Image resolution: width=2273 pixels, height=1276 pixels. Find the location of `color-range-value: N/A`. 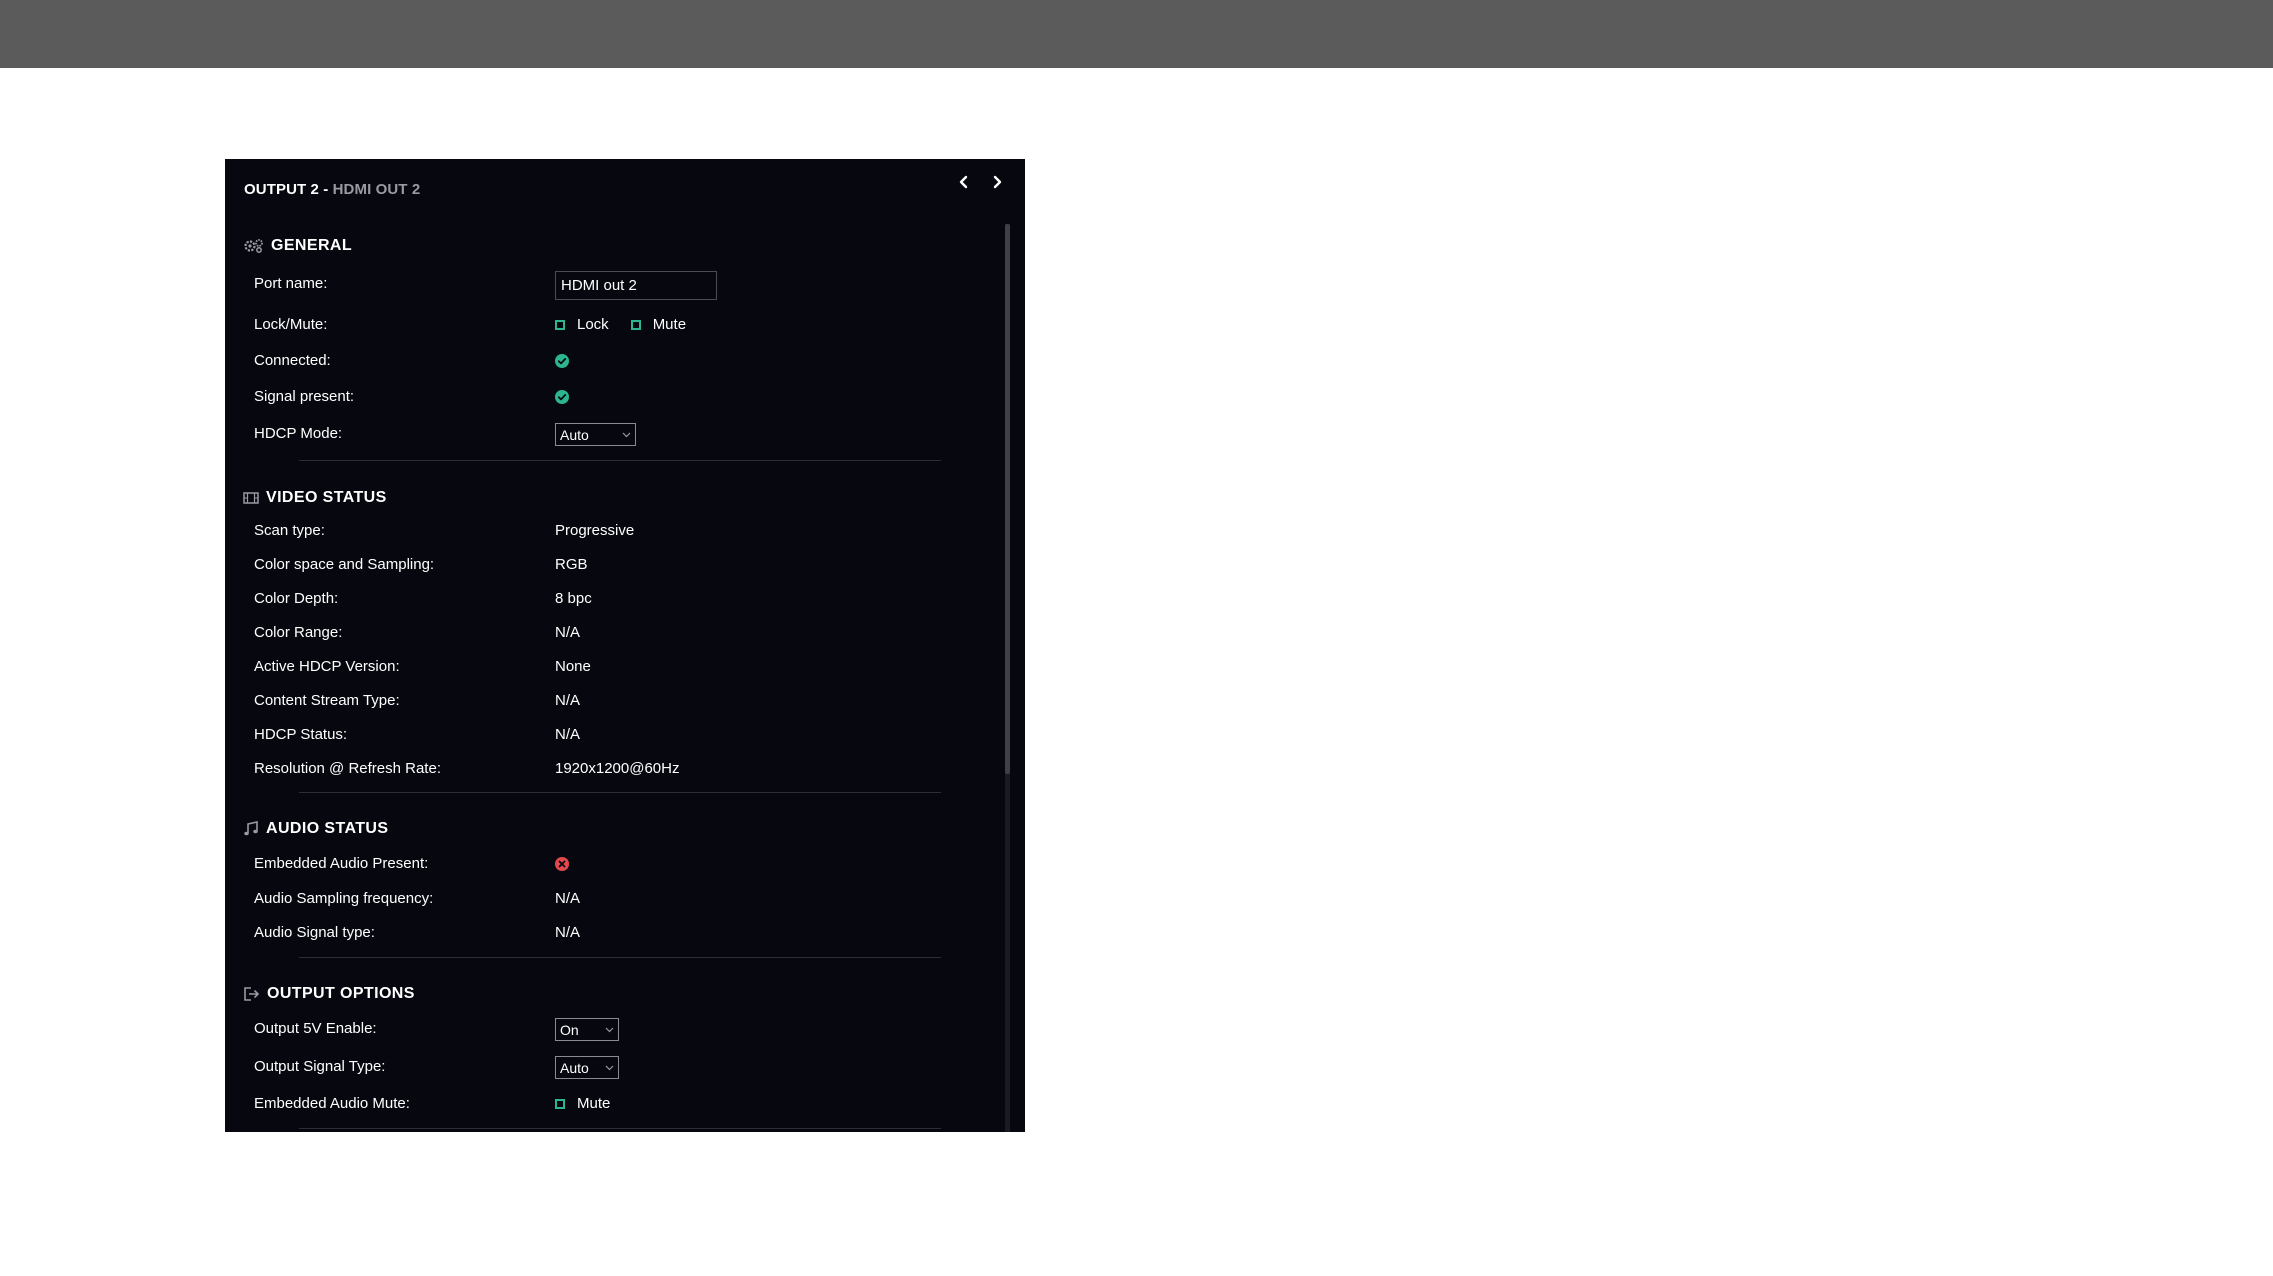

color-range-value: N/A is located at coordinates (568, 632).